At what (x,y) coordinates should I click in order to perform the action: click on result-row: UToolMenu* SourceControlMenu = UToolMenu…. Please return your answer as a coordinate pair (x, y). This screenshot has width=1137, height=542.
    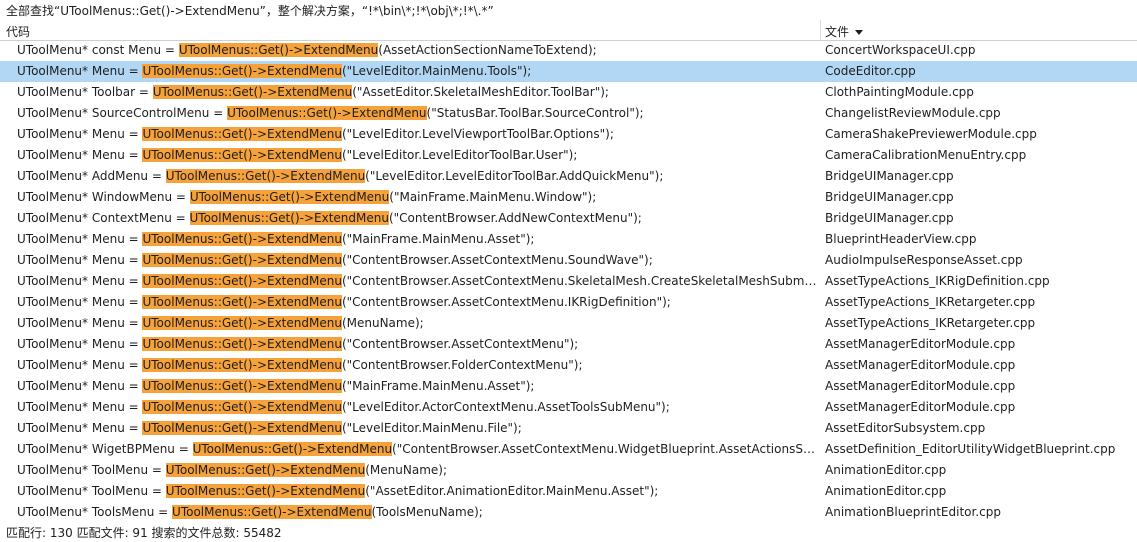
    Looking at the image, I should click on (568, 113).